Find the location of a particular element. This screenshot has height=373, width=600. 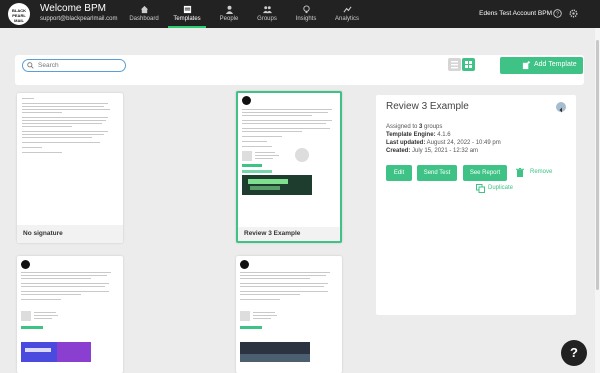

nav-insights: Insights is located at coordinates (306, 14).